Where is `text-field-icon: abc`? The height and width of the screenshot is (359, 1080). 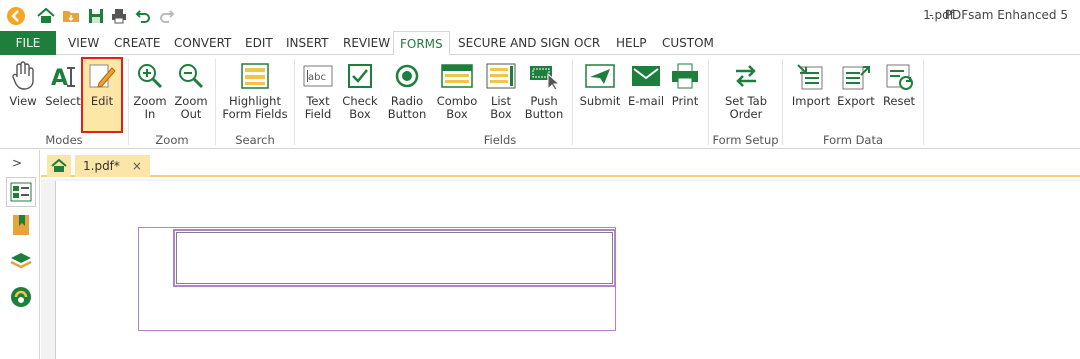 text-field-icon: abc is located at coordinates (318, 76).